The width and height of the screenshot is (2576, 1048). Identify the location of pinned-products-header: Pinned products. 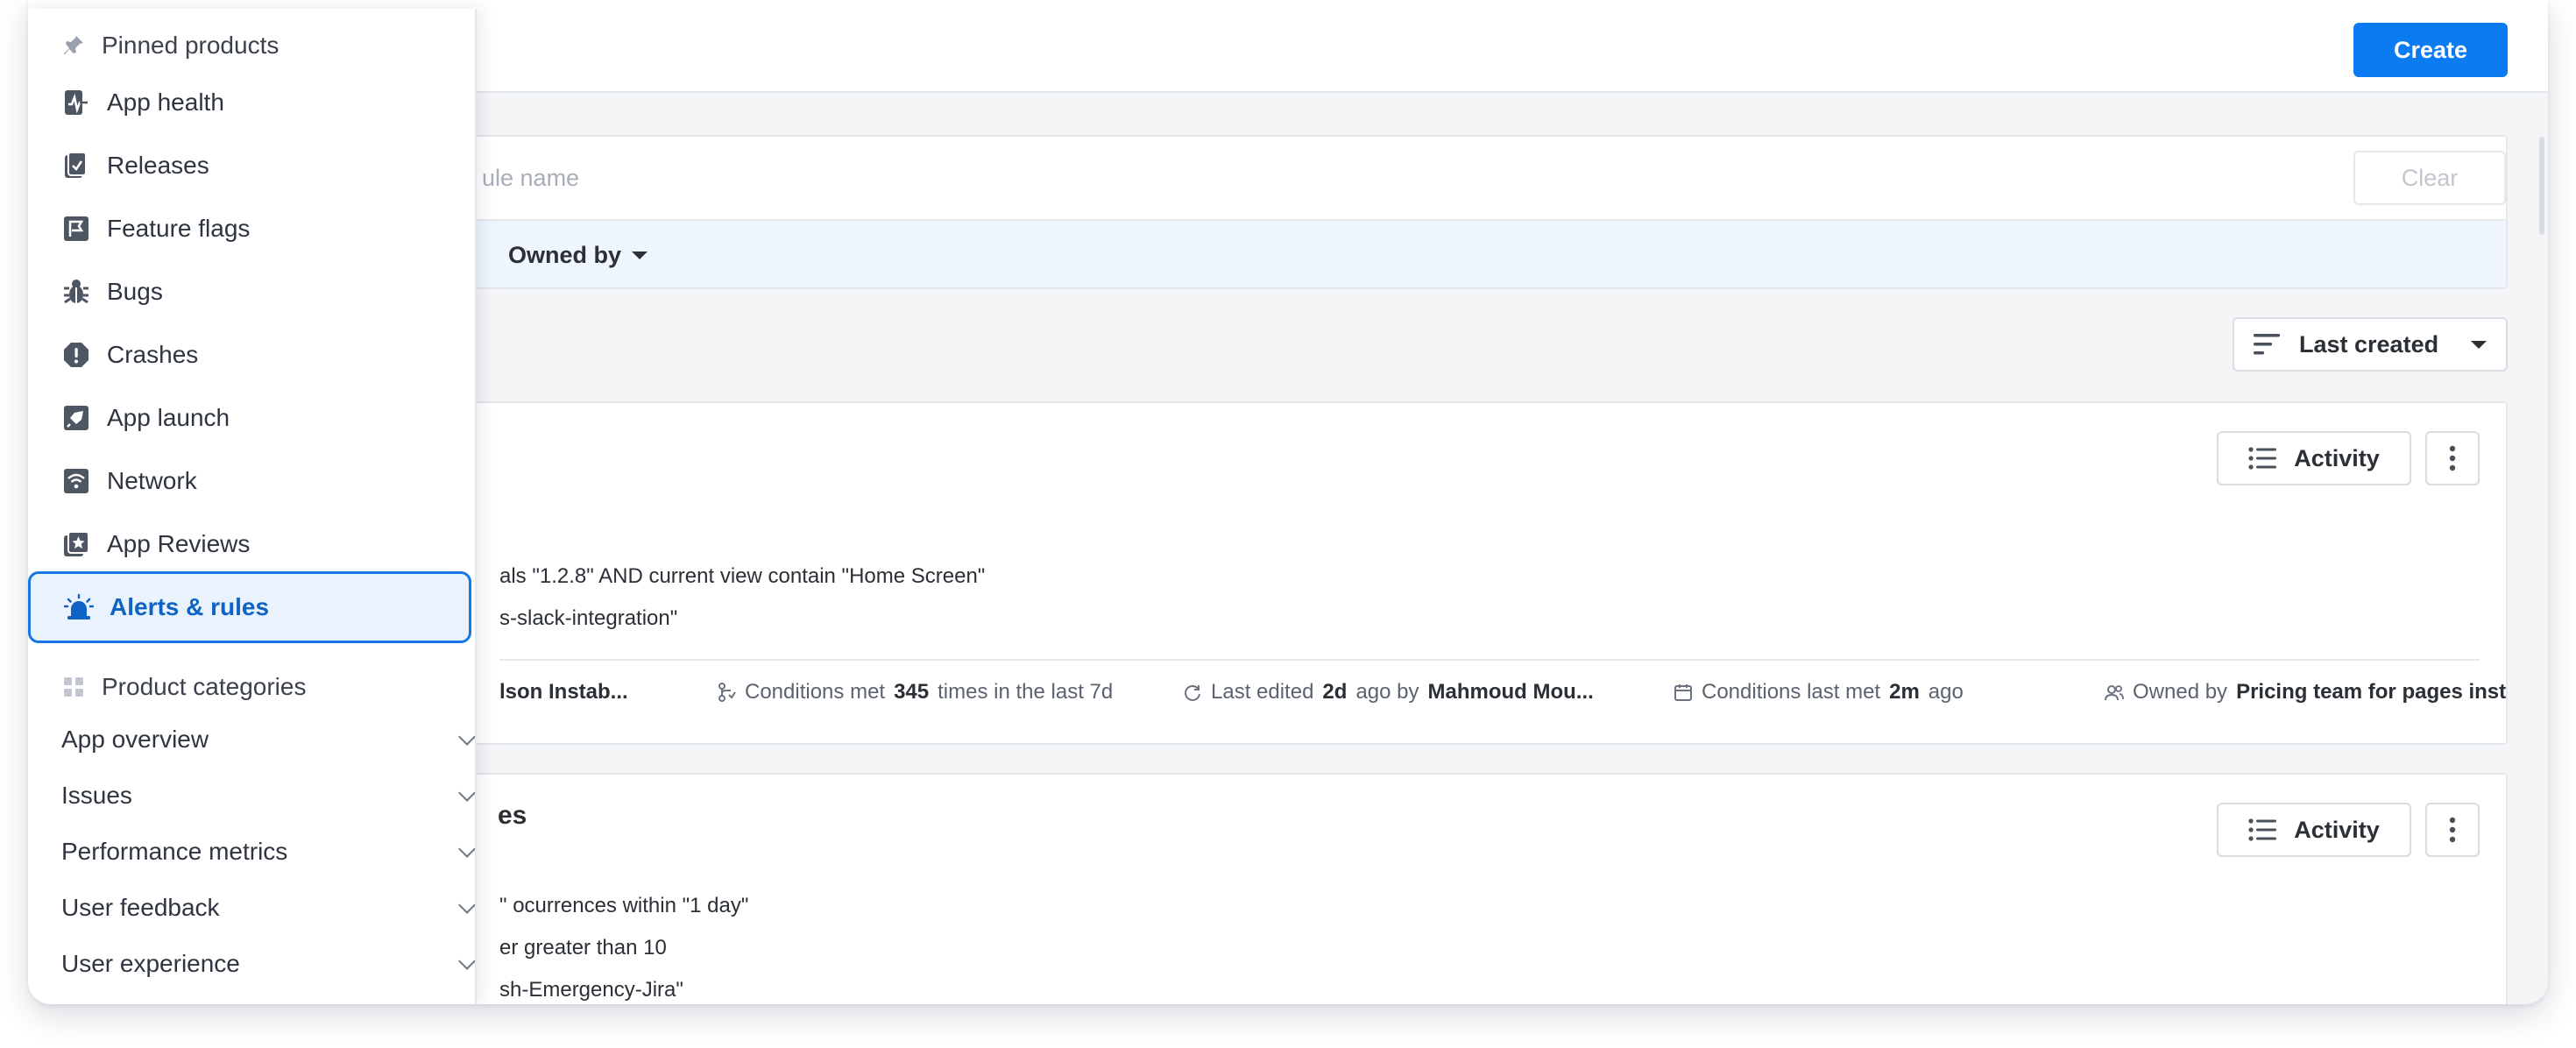
(170, 46).